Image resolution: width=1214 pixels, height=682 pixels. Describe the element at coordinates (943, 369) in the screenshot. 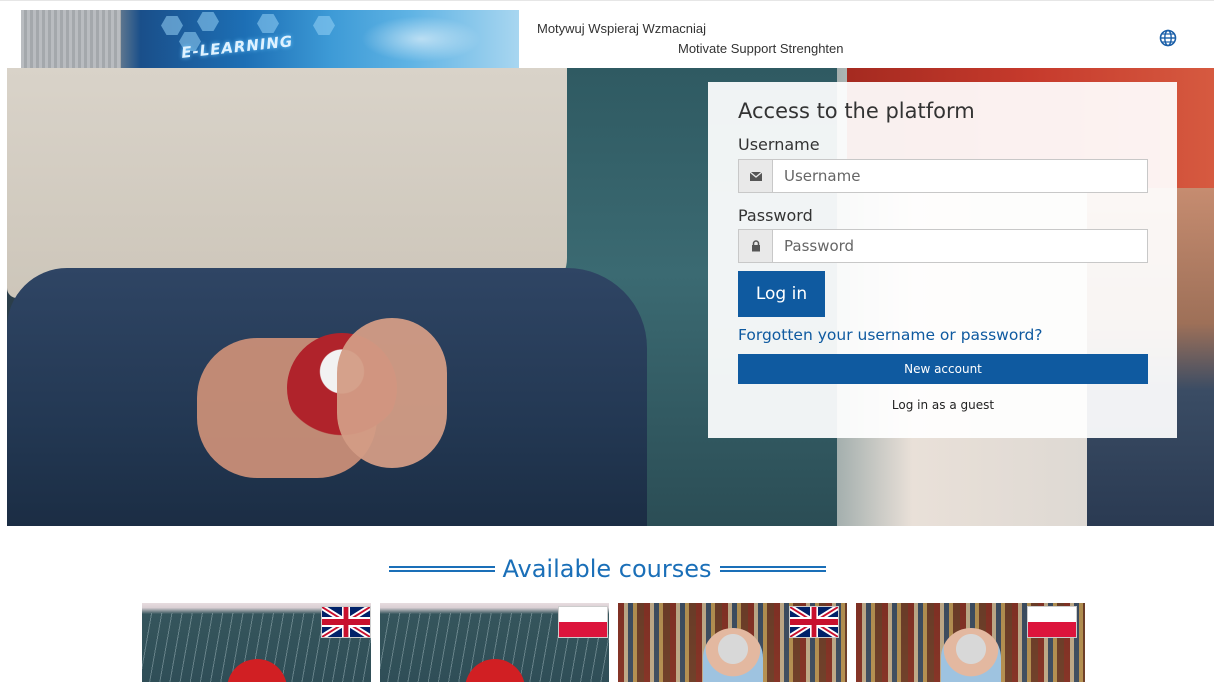

I see `new-account-button: New account` at that location.